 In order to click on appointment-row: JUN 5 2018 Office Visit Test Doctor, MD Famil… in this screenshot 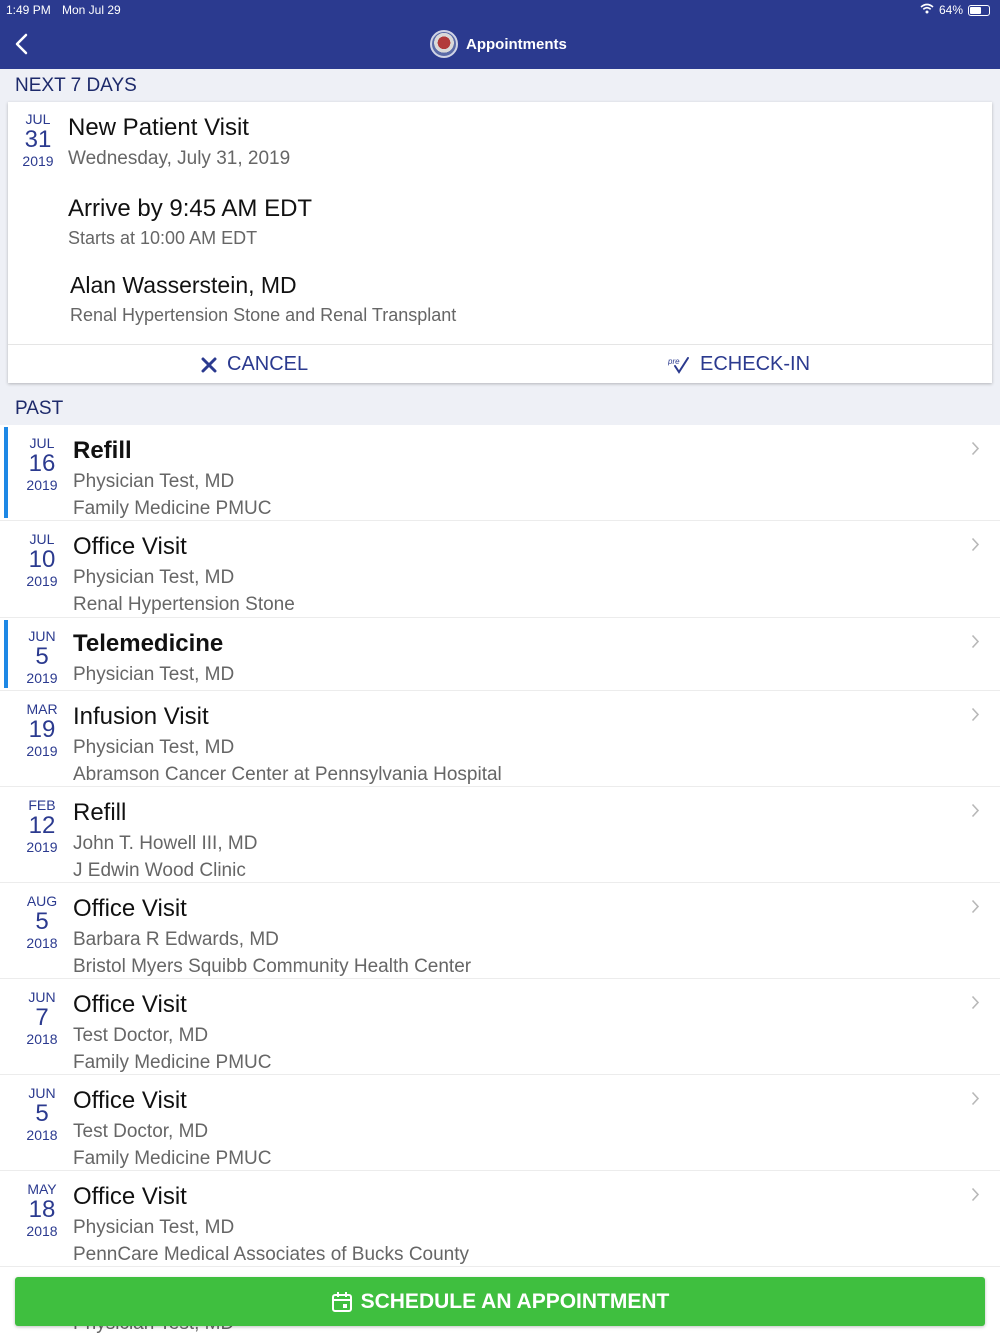, I will do `click(500, 1123)`.